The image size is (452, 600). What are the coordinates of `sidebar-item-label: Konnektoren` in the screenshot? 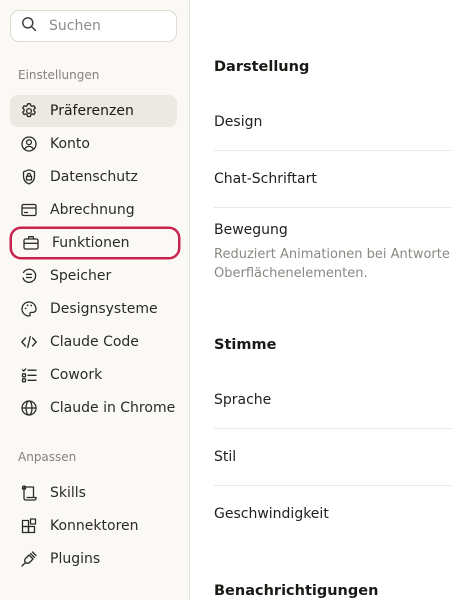 It's located at (94, 526).